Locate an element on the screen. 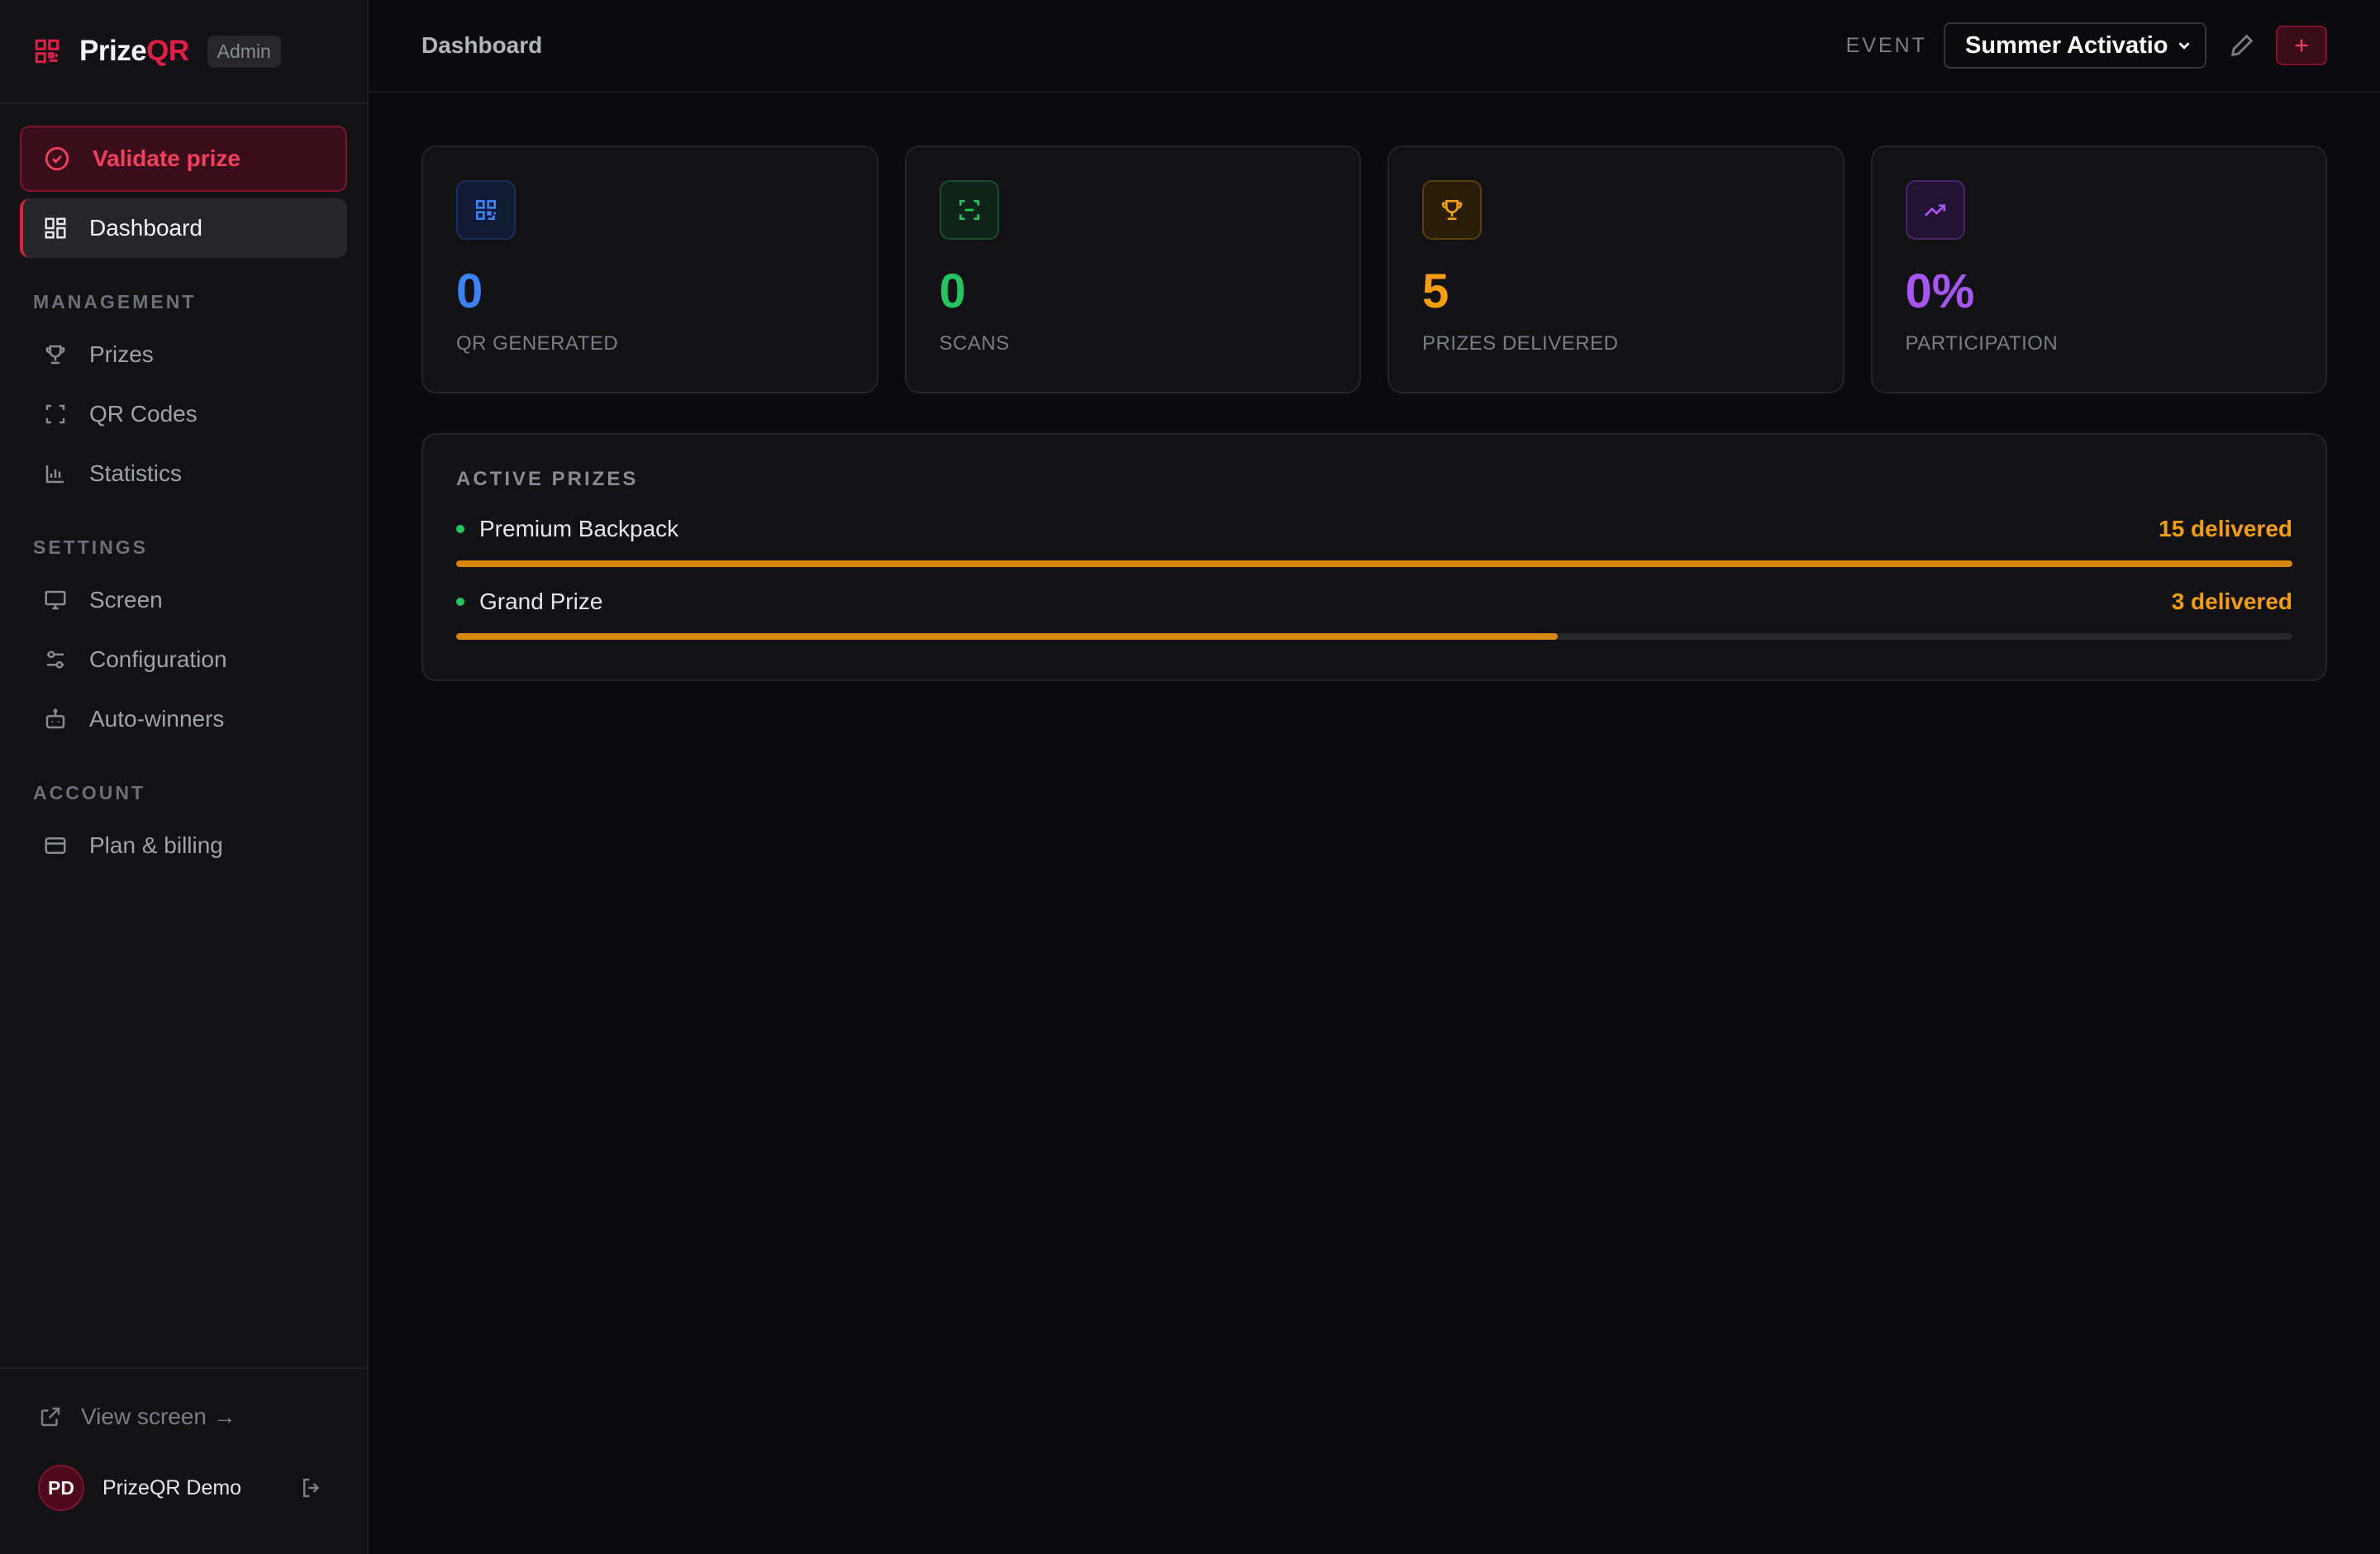 The height and width of the screenshot is (1554, 2380). stat-card-qr-generated: 0 QR GENERATED is located at coordinates (649, 269).